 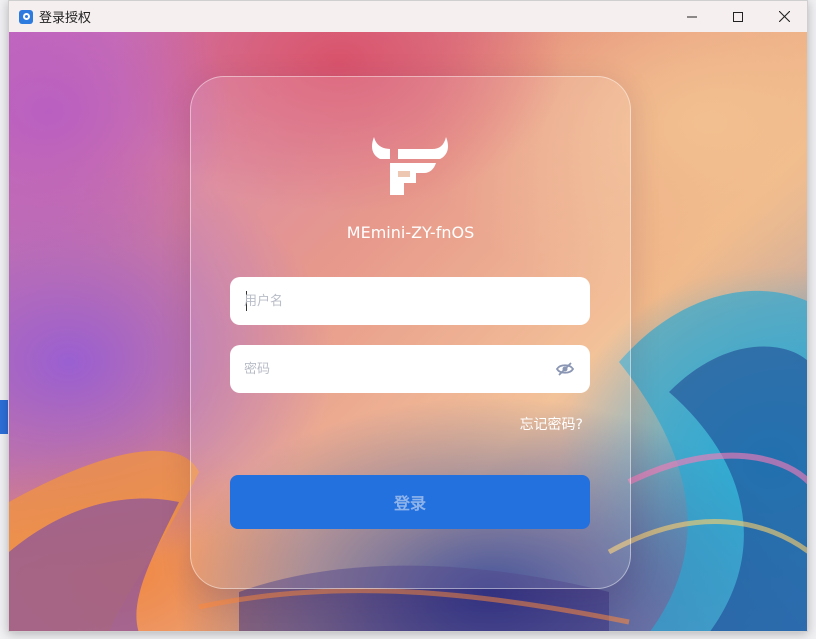 I want to click on maximize-icon, so click(x=738, y=16).